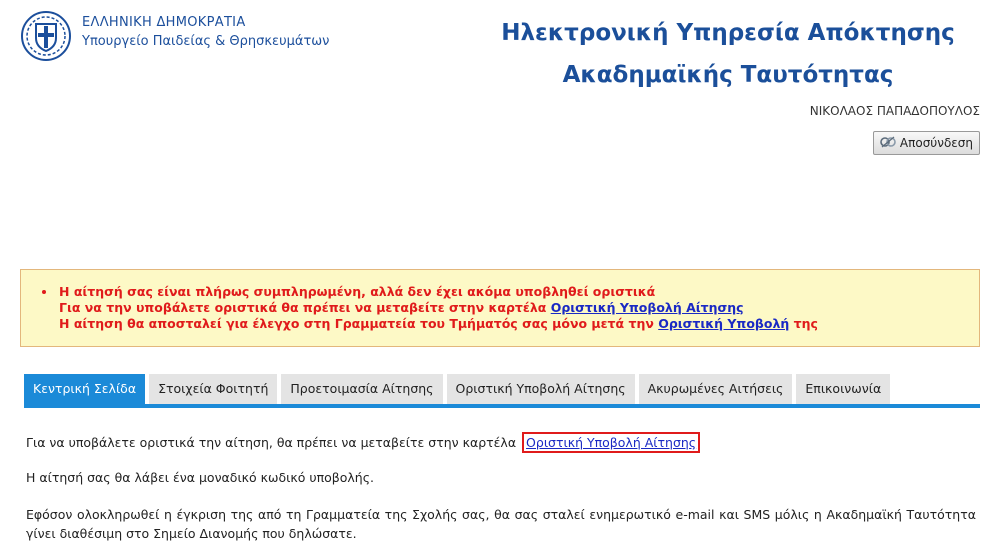  What do you see at coordinates (85, 389) in the screenshot?
I see `tab-home: Κεντρική Σελίδα` at bounding box center [85, 389].